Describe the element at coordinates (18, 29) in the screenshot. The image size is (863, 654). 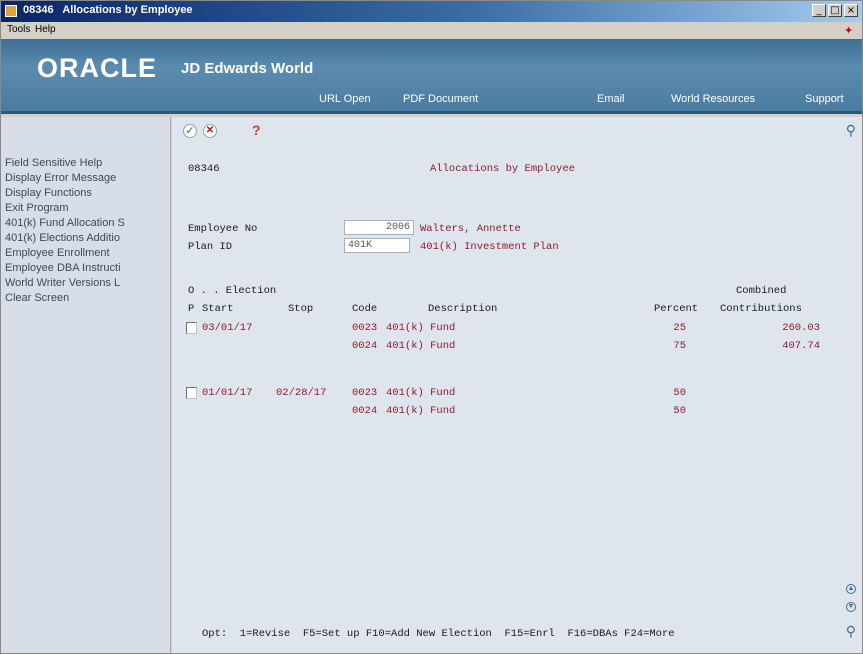
I see `menu-tools: Tools` at that location.